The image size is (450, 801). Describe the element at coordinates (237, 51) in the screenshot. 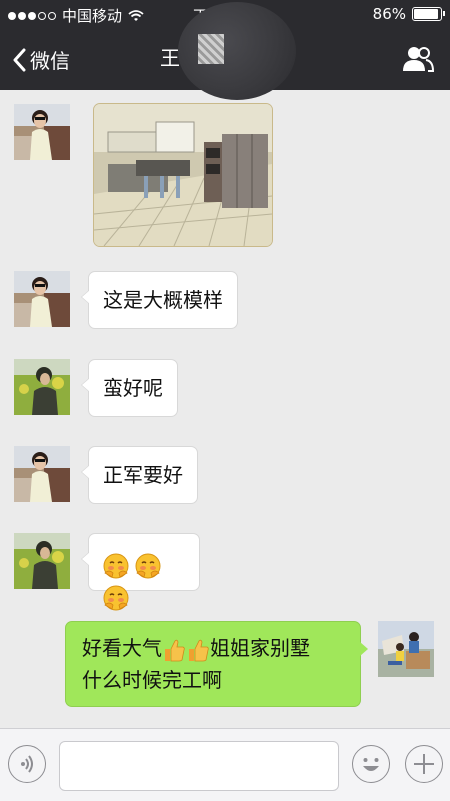

I see `censor-mask` at that location.